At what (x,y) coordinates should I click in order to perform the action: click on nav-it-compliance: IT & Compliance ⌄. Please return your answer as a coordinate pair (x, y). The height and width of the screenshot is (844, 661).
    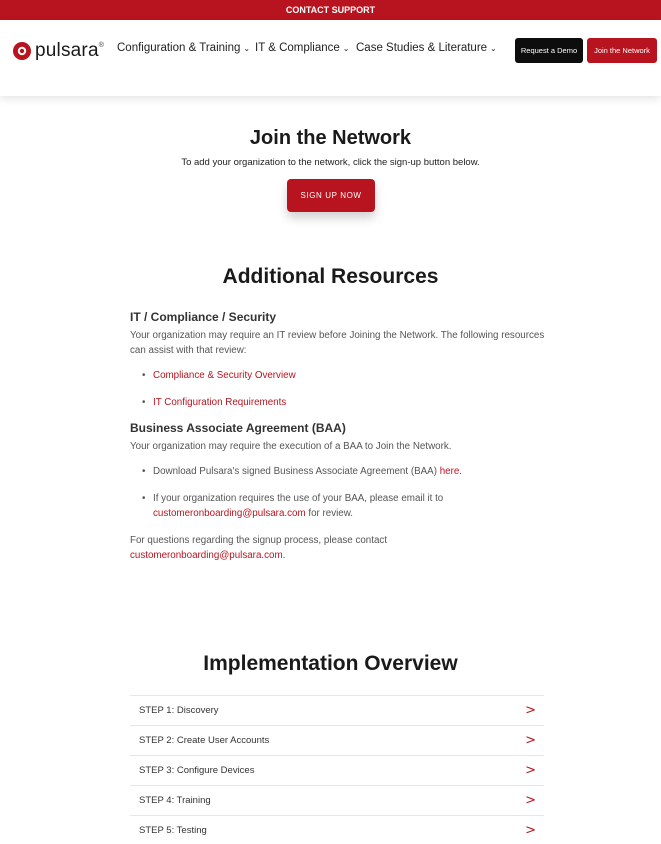
    Looking at the image, I should click on (302, 48).